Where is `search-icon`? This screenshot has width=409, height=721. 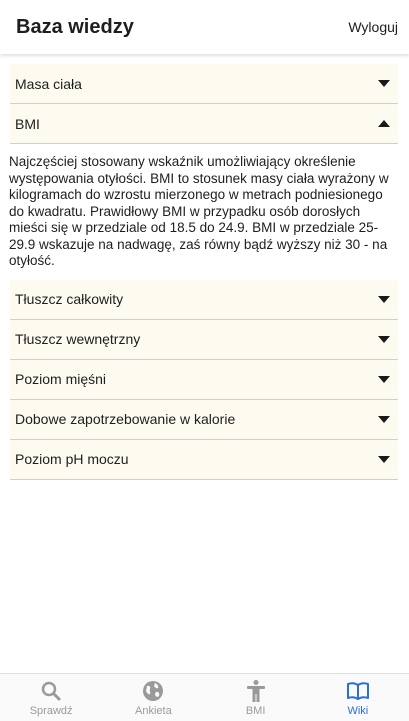
search-icon is located at coordinates (51, 690).